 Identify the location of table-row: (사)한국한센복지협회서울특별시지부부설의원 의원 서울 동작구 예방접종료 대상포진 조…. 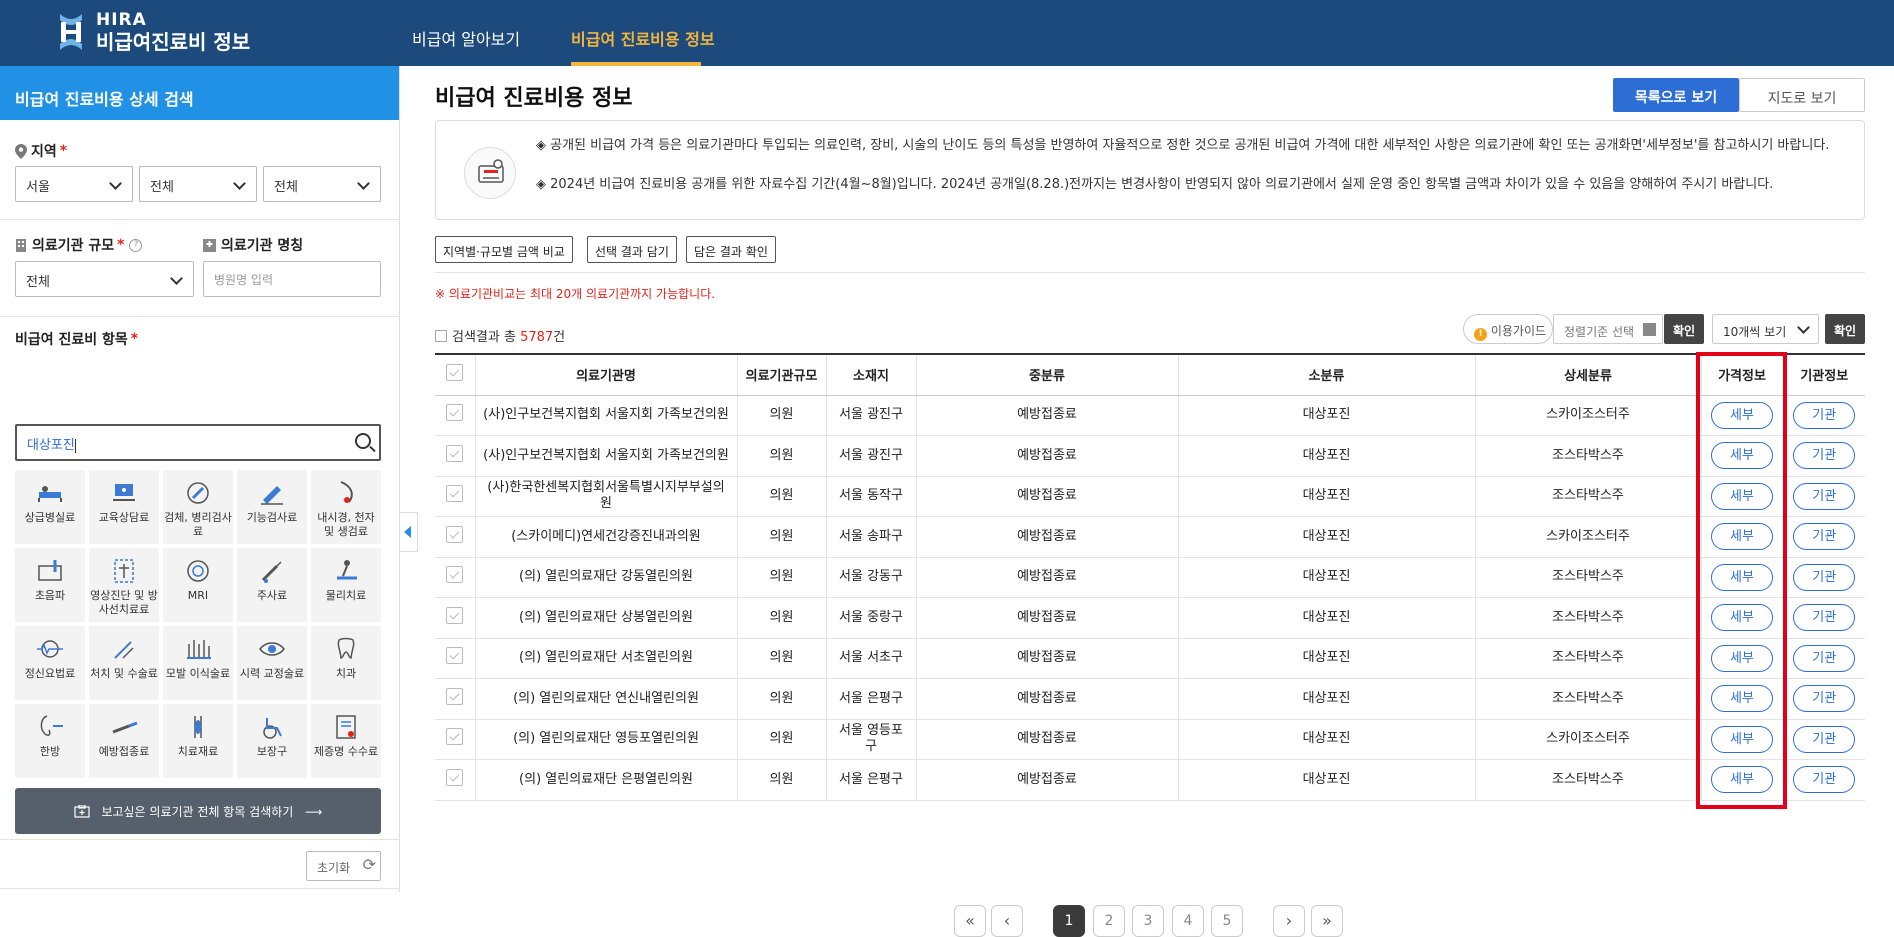
(1150, 496).